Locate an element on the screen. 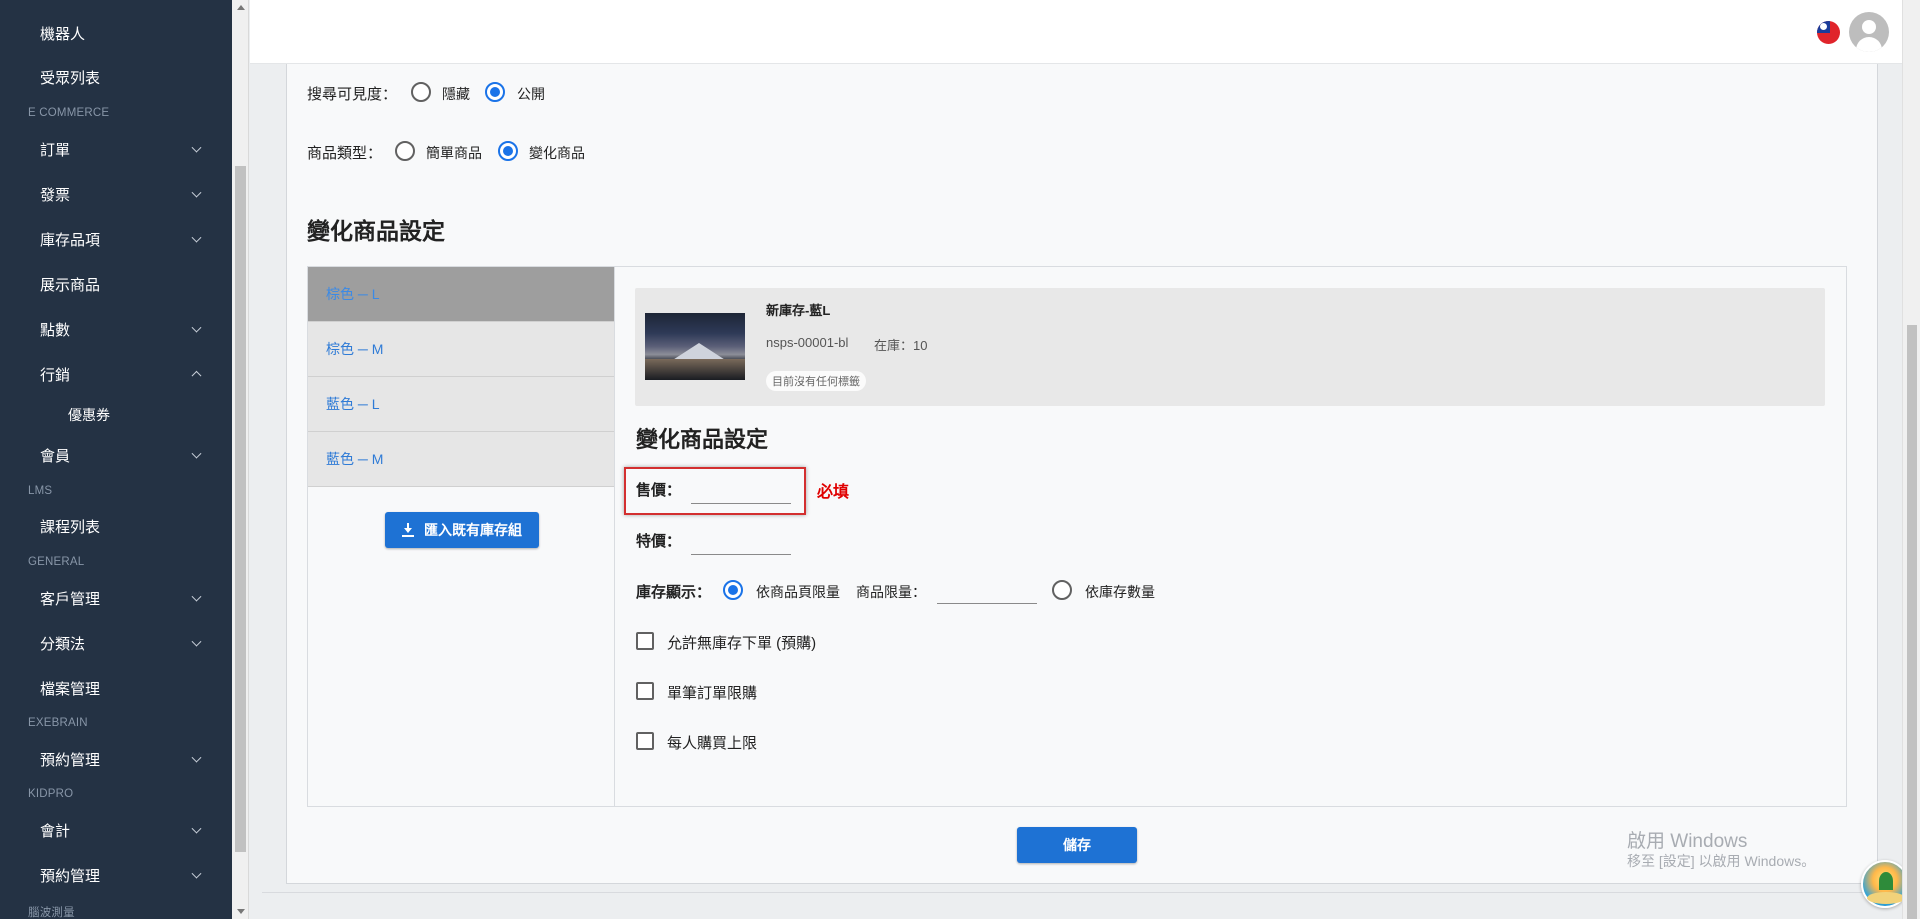 The width and height of the screenshot is (1920, 919). sidebar-item-course-list: 課程列表 is located at coordinates (116, 526).